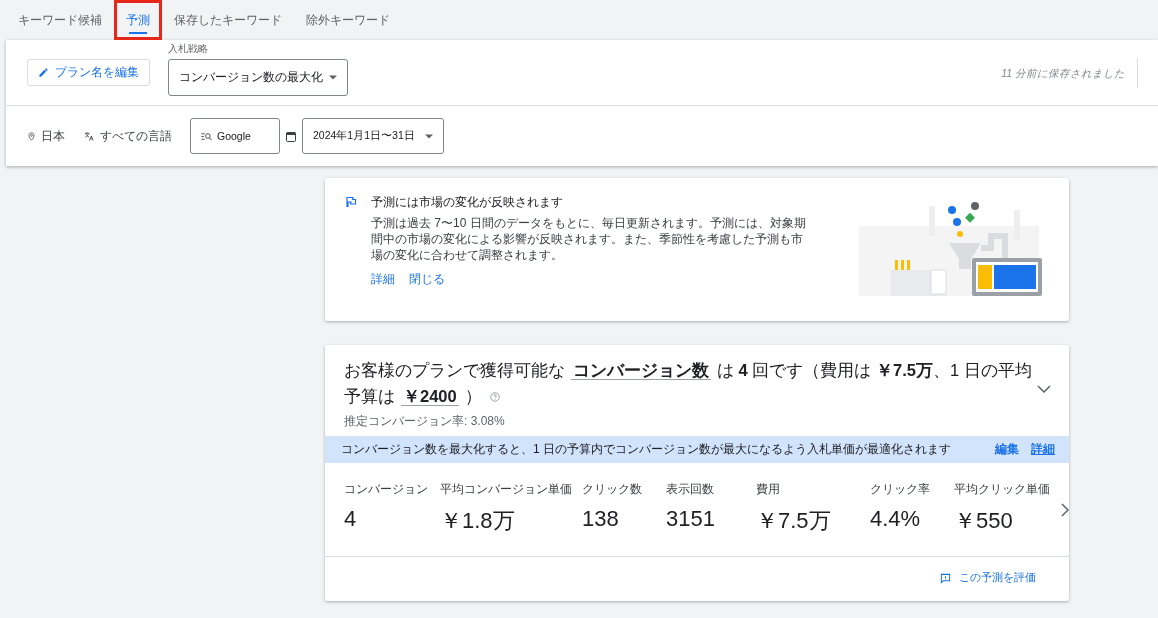 Image resolution: width=1158 pixels, height=618 pixels. What do you see at coordinates (988, 578) in the screenshot?
I see `rate-forecast-button: この予測を評価` at bounding box center [988, 578].